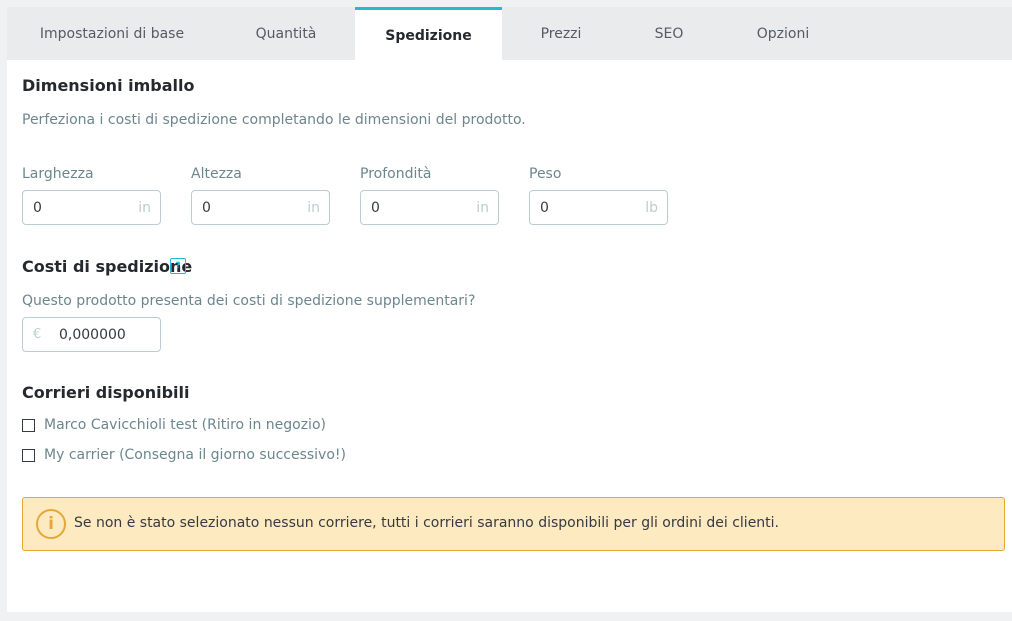  Describe the element at coordinates (51, 524) in the screenshot. I see `info-icon: i` at that location.